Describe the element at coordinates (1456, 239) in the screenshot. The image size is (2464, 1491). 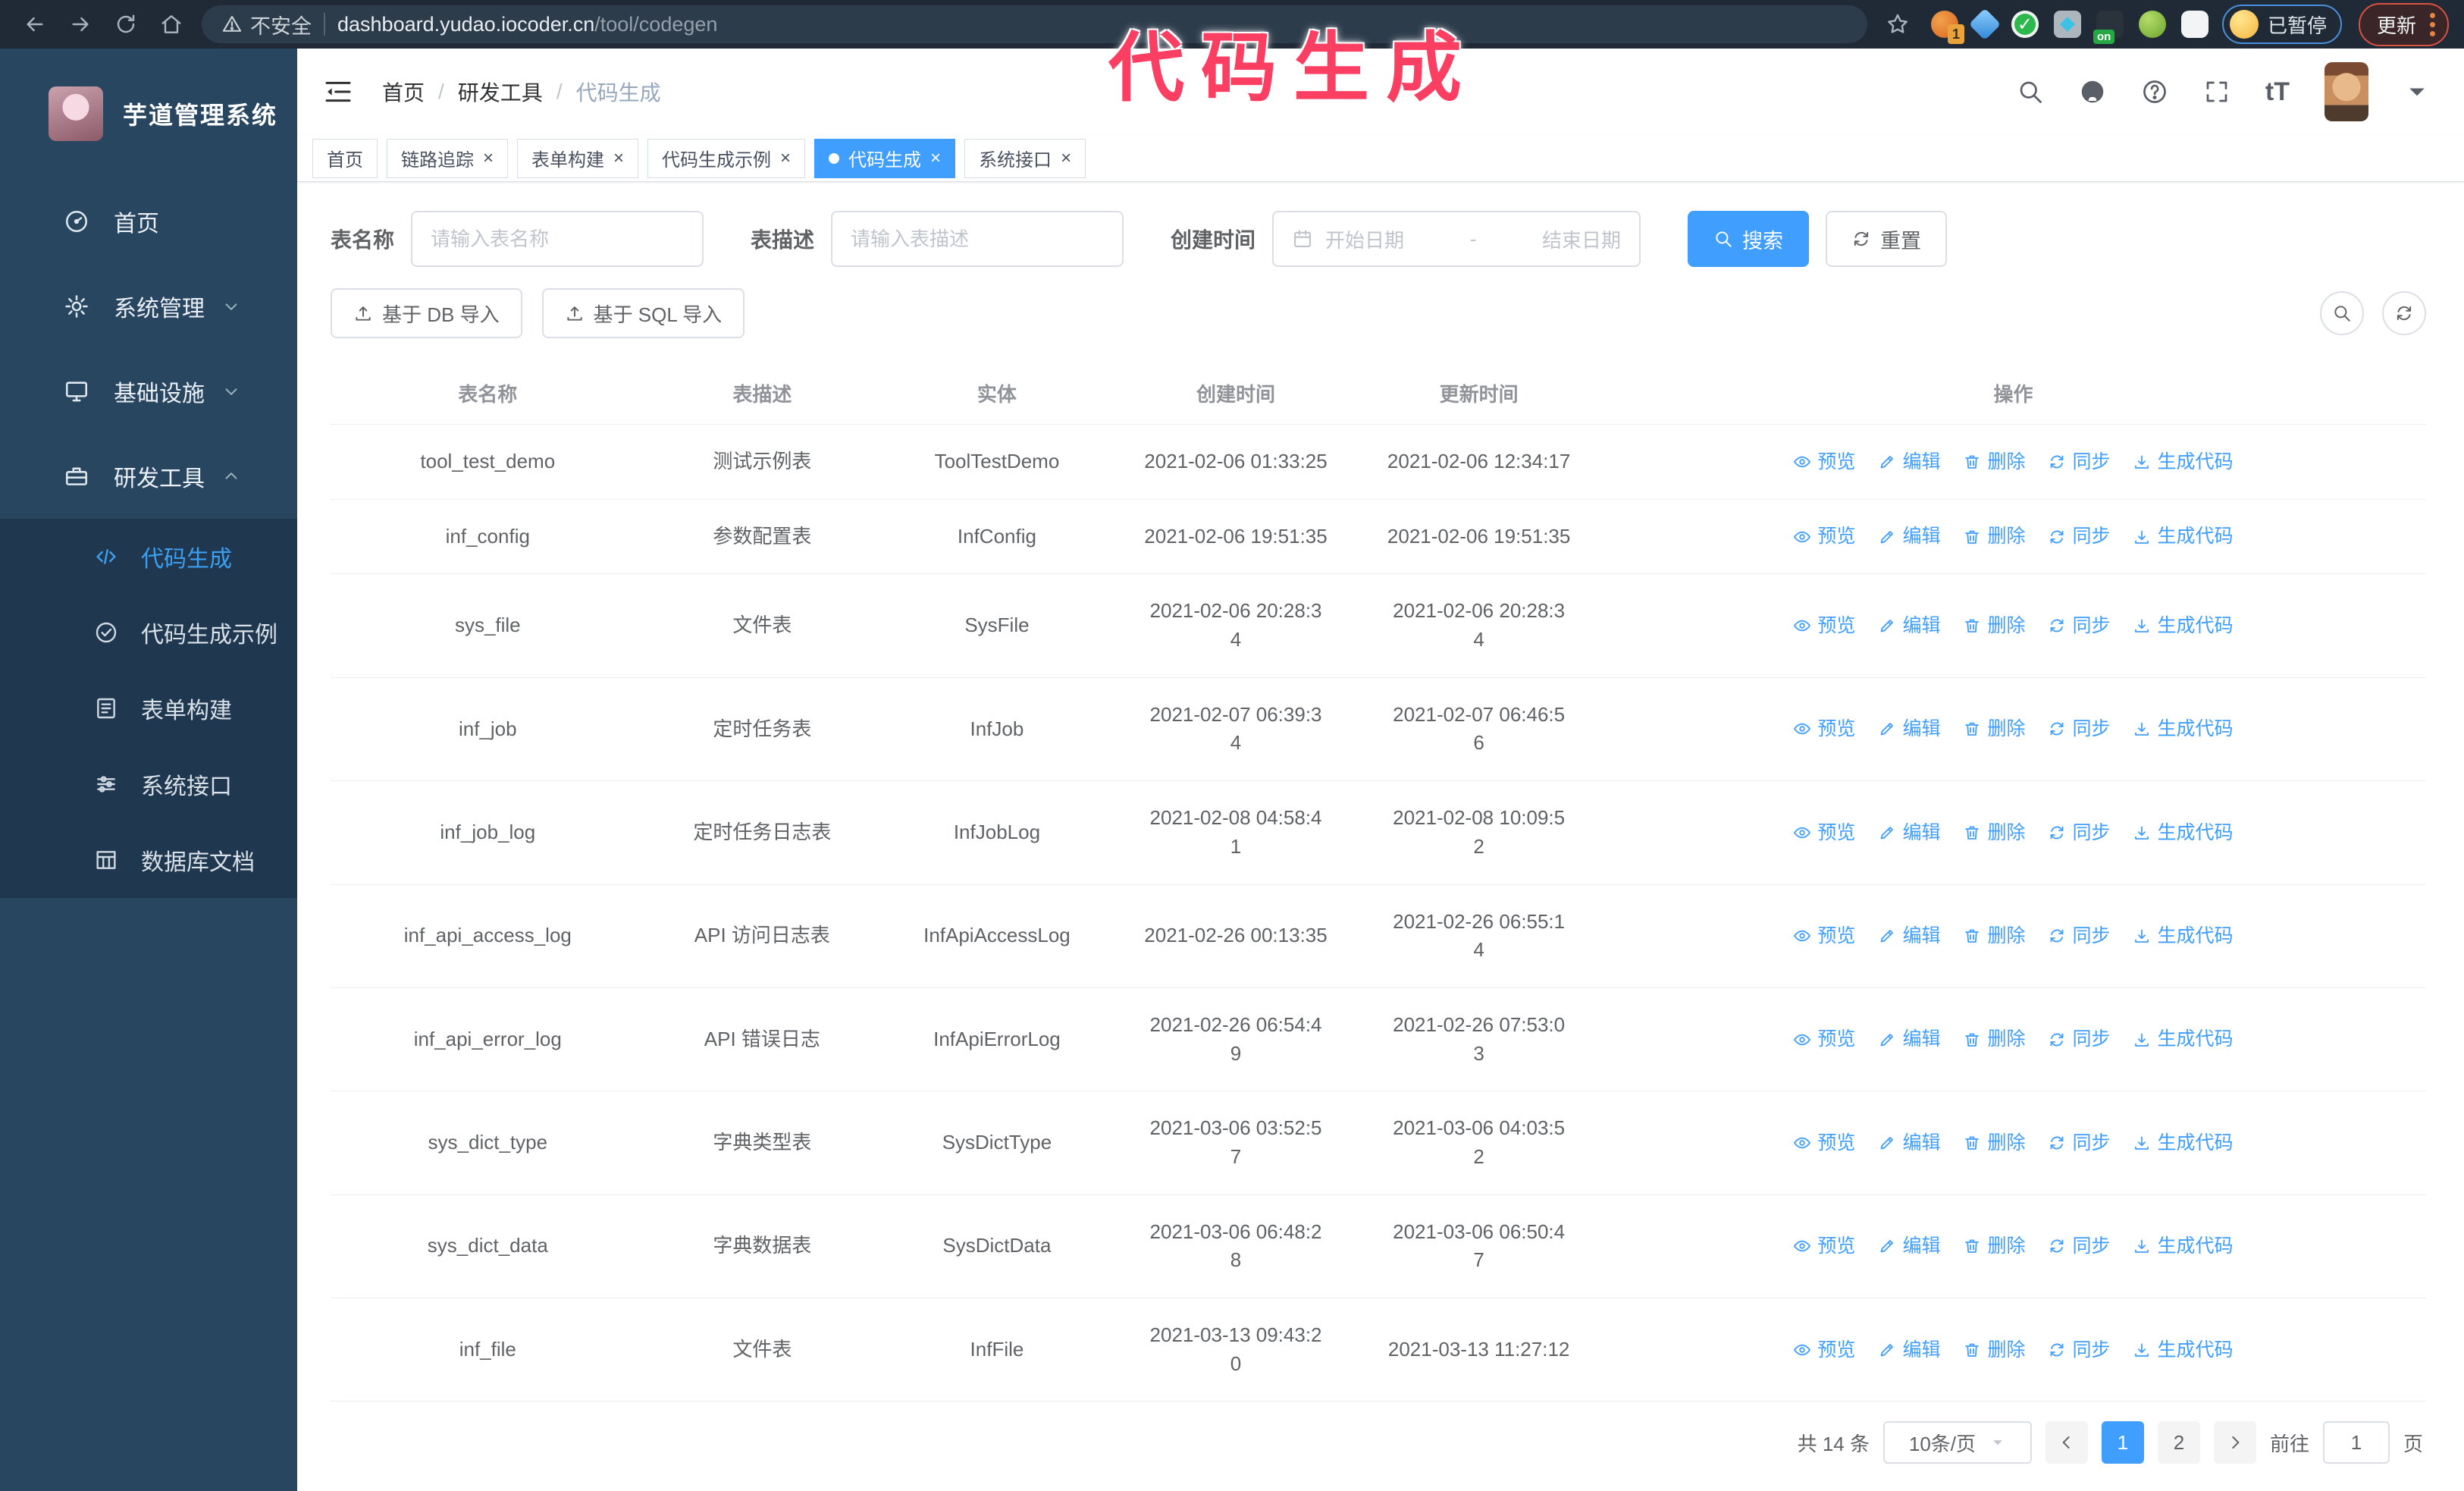
I see `date-range-picker: 开始日期 - 结束日期` at that location.